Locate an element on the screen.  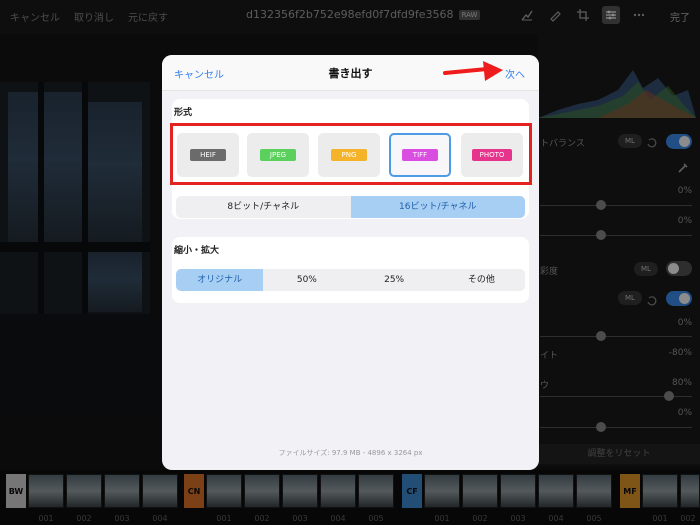
resize-original: オリジナル is located at coordinates (220, 280).